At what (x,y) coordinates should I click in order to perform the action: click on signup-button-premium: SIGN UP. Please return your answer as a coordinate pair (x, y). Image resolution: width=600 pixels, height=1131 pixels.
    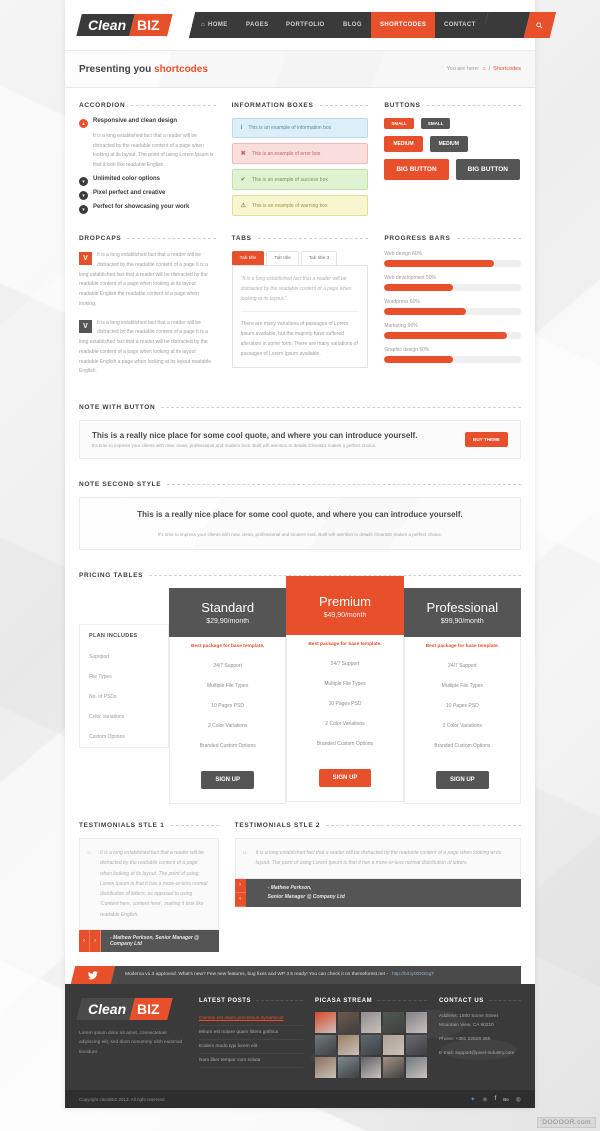
    Looking at the image, I should click on (345, 778).